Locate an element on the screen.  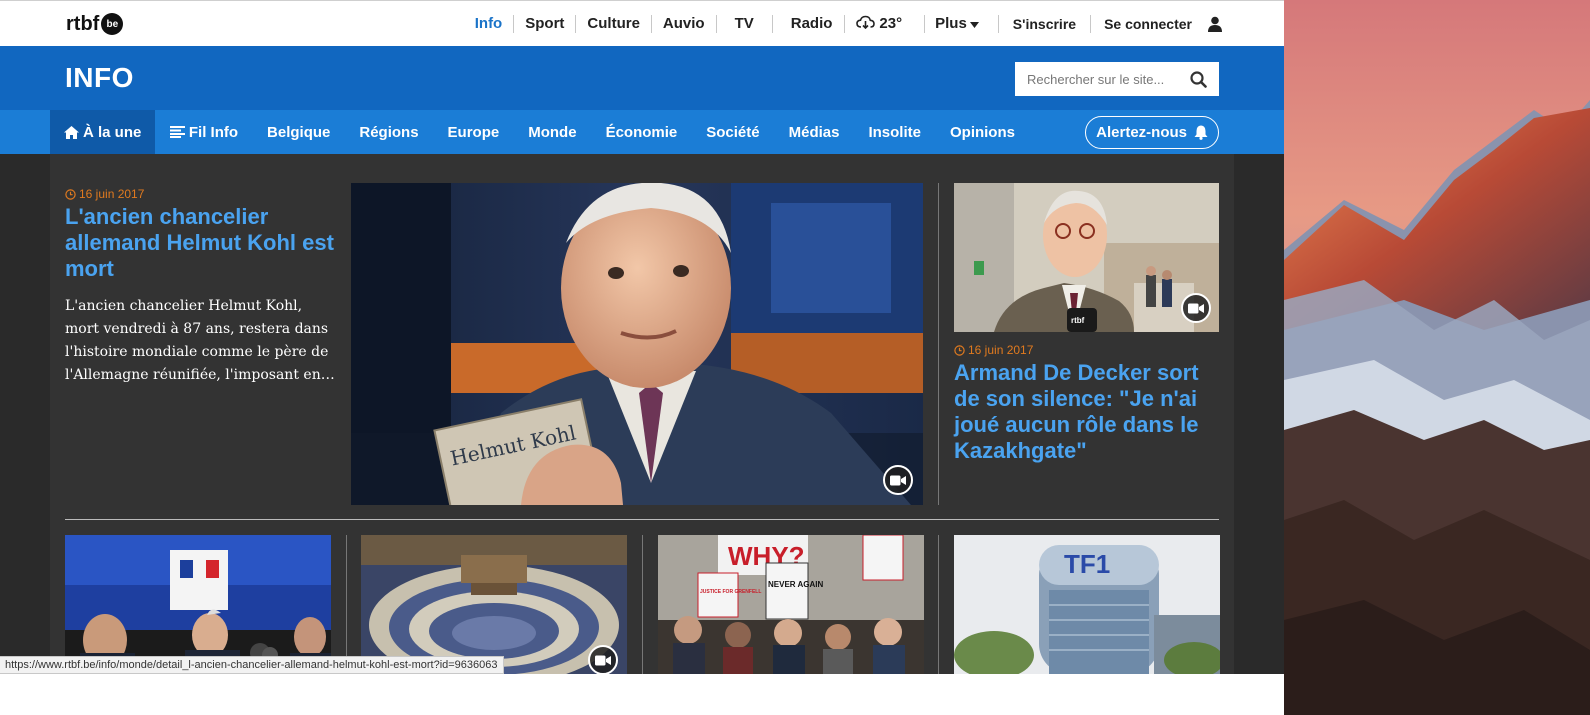
section-insolite: Insolite is located at coordinates (895, 132).